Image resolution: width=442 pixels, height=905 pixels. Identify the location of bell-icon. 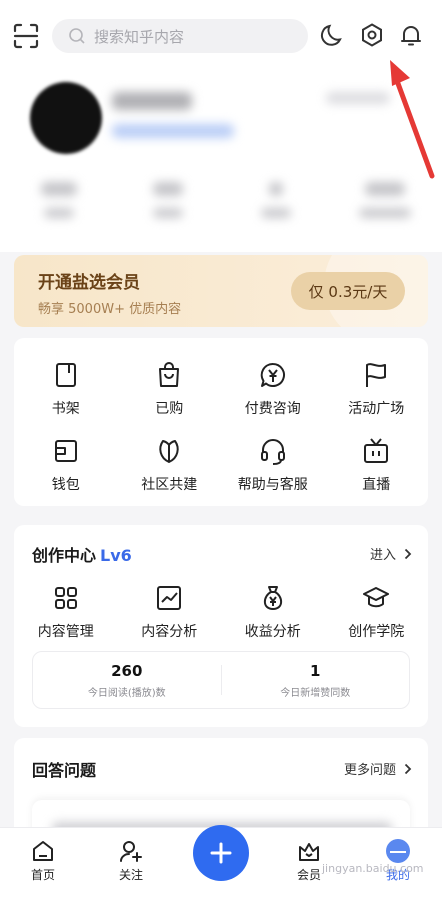
(411, 35).